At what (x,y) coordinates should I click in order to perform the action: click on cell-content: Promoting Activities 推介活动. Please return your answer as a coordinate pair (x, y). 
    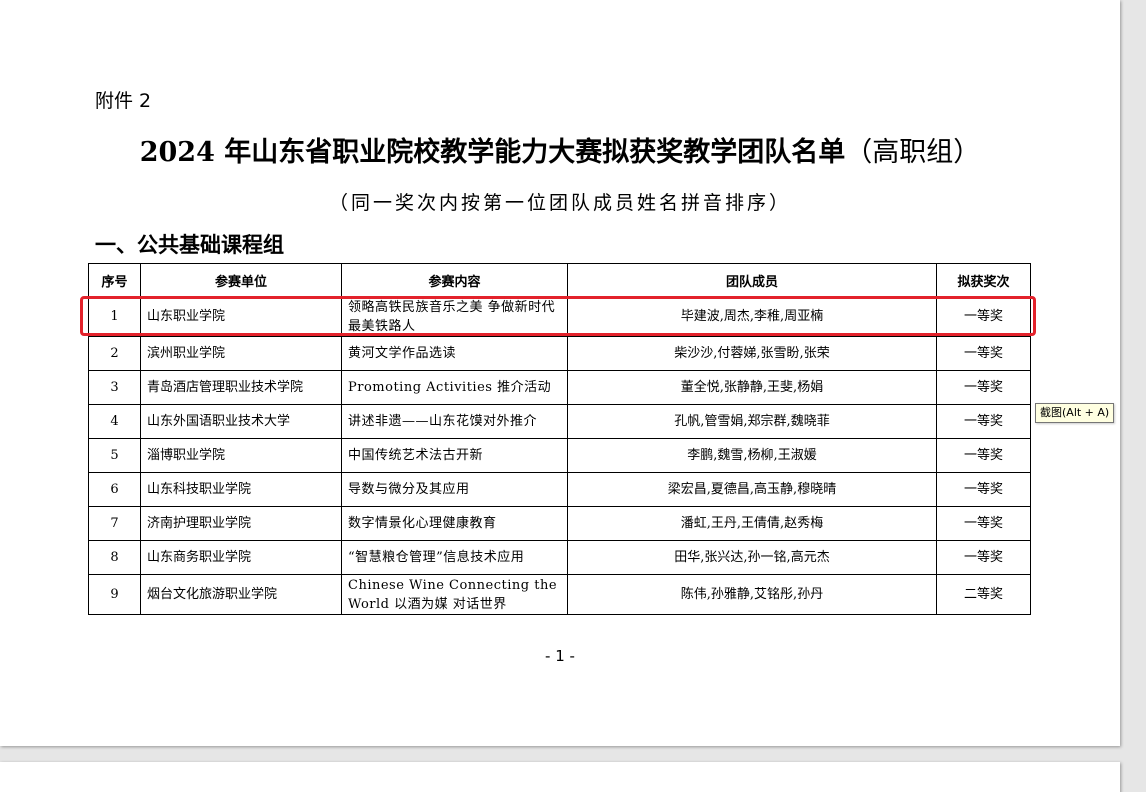
    Looking at the image, I should click on (454, 387).